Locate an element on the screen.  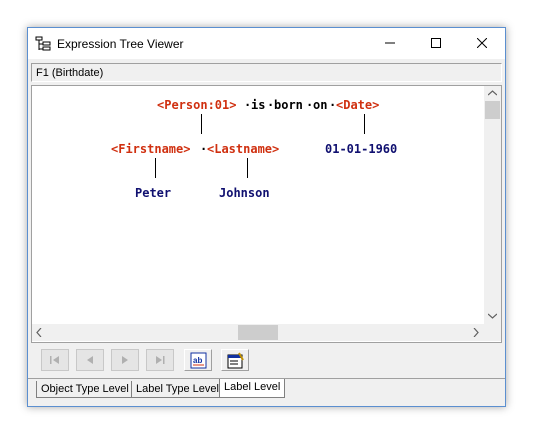
first-icon is located at coordinates (54, 360).